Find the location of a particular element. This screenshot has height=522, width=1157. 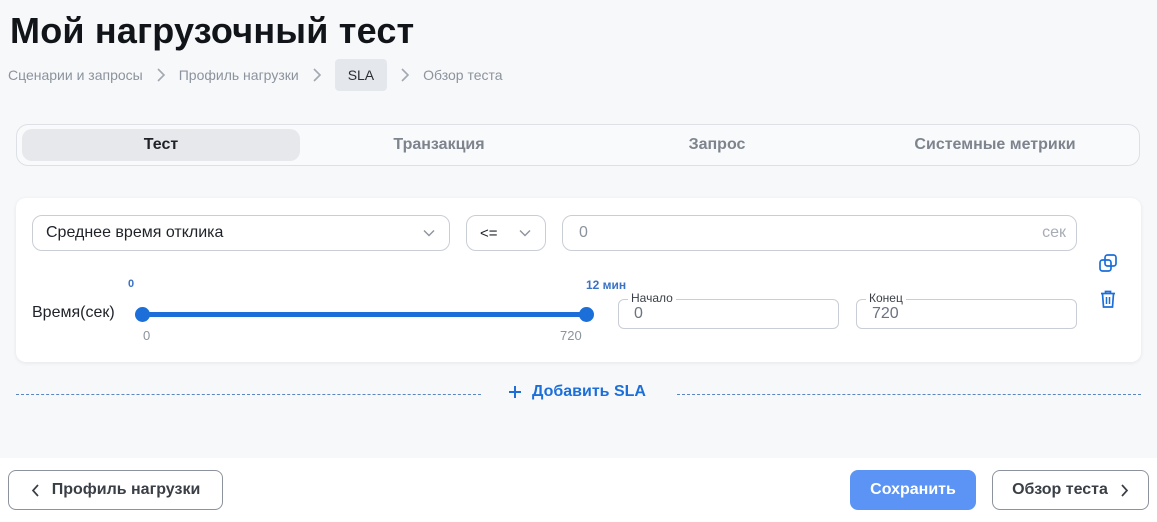

threshold-unit: сек is located at coordinates (1054, 232).